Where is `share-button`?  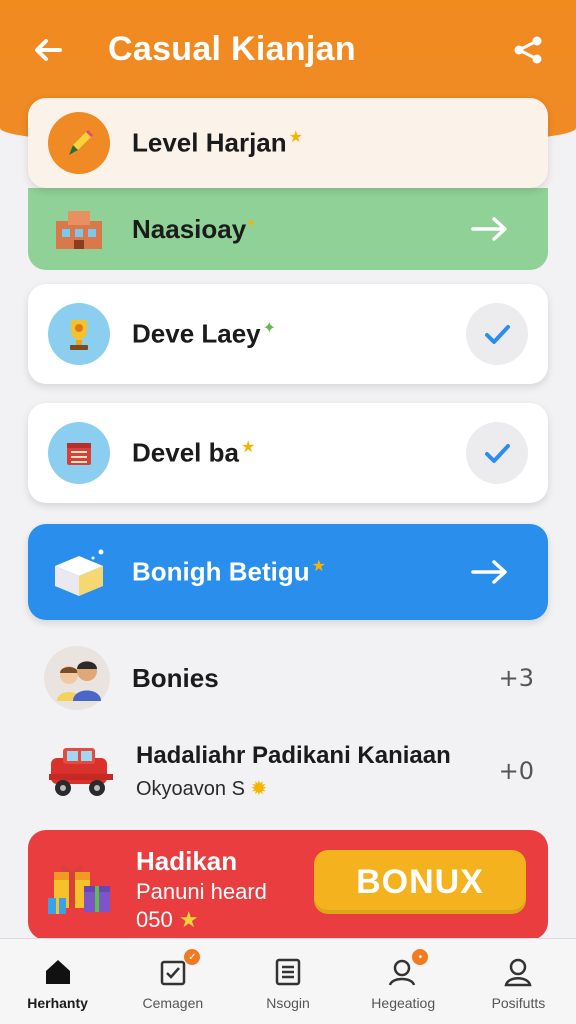 share-button is located at coordinates (528, 50).